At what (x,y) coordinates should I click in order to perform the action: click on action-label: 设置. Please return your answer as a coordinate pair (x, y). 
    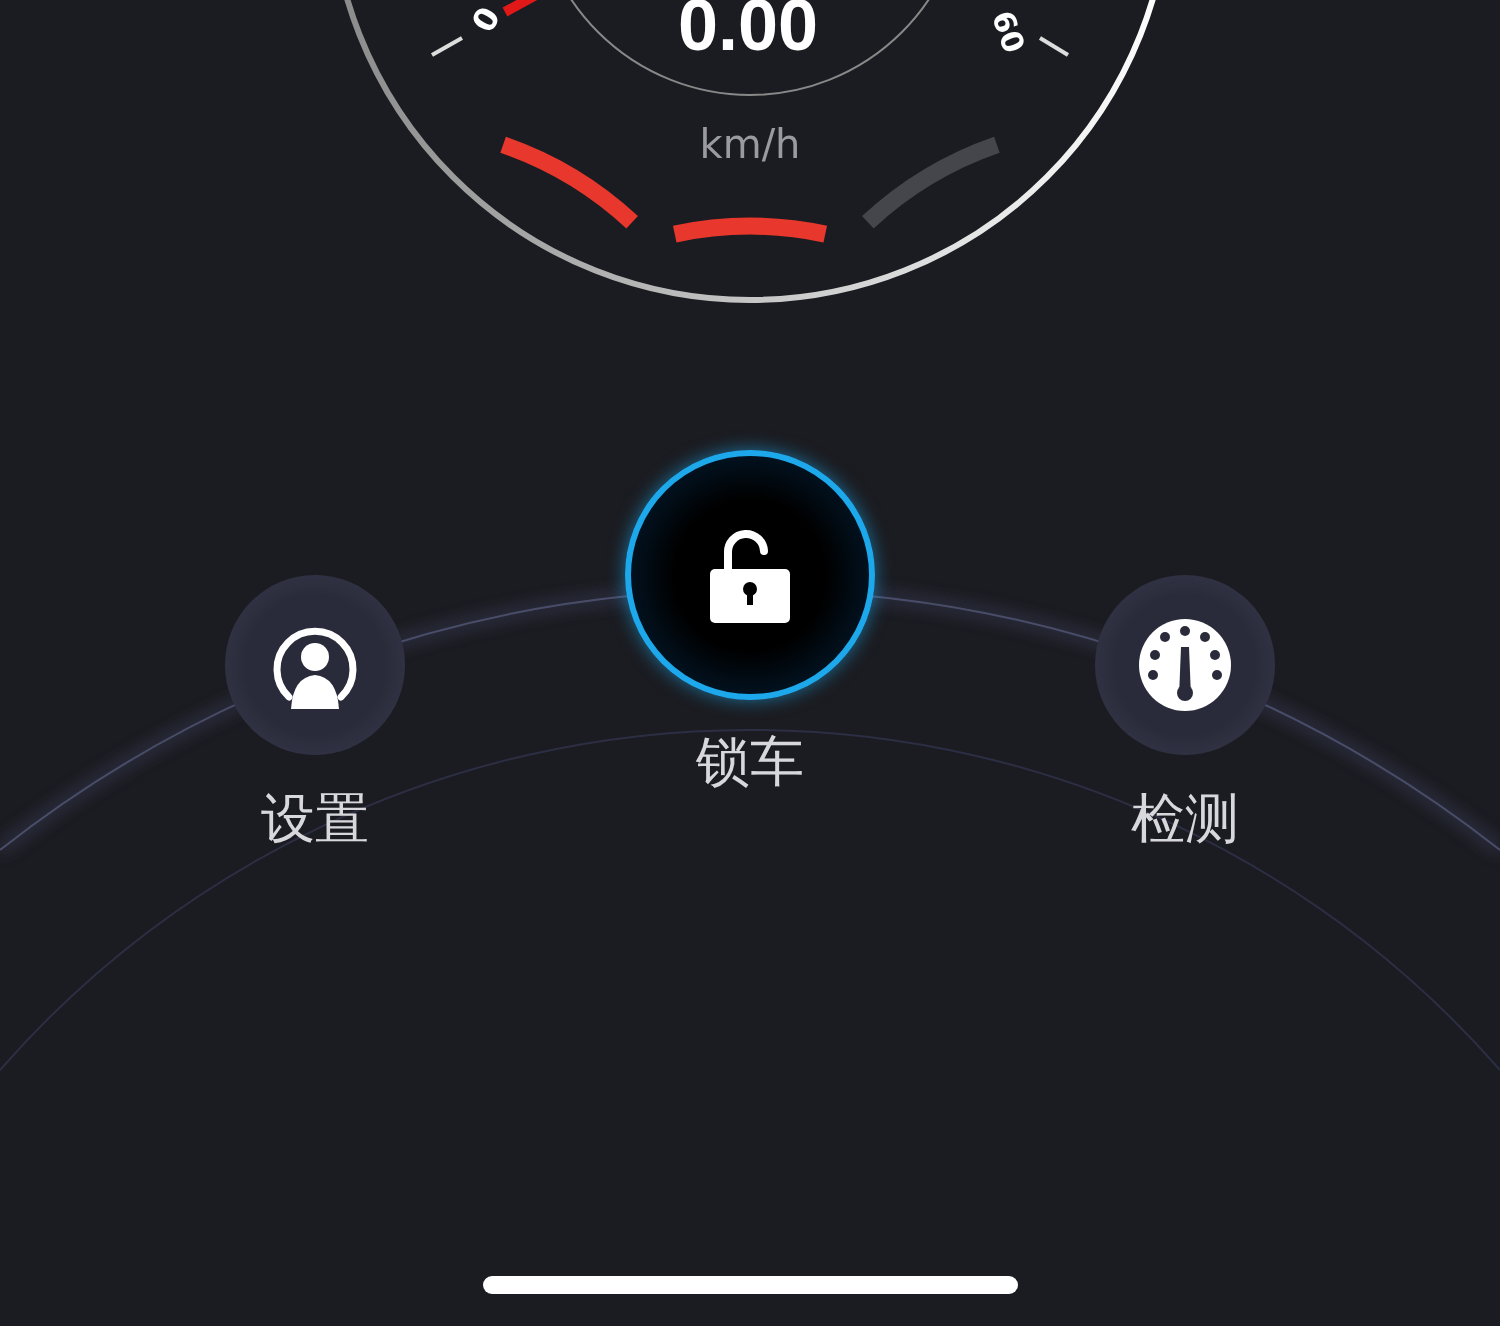
    Looking at the image, I should click on (315, 819).